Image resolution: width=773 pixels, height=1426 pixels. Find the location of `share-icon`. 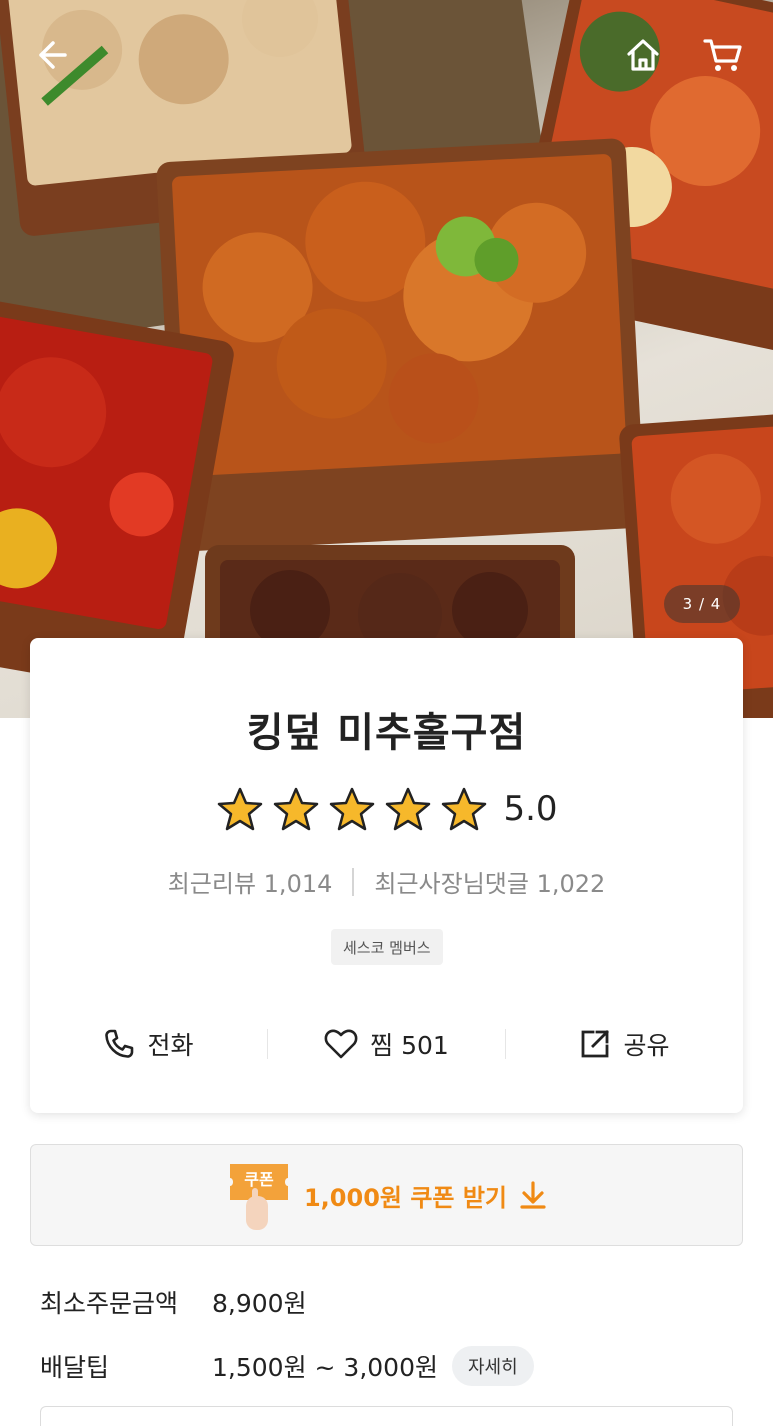

share-icon is located at coordinates (596, 1044).